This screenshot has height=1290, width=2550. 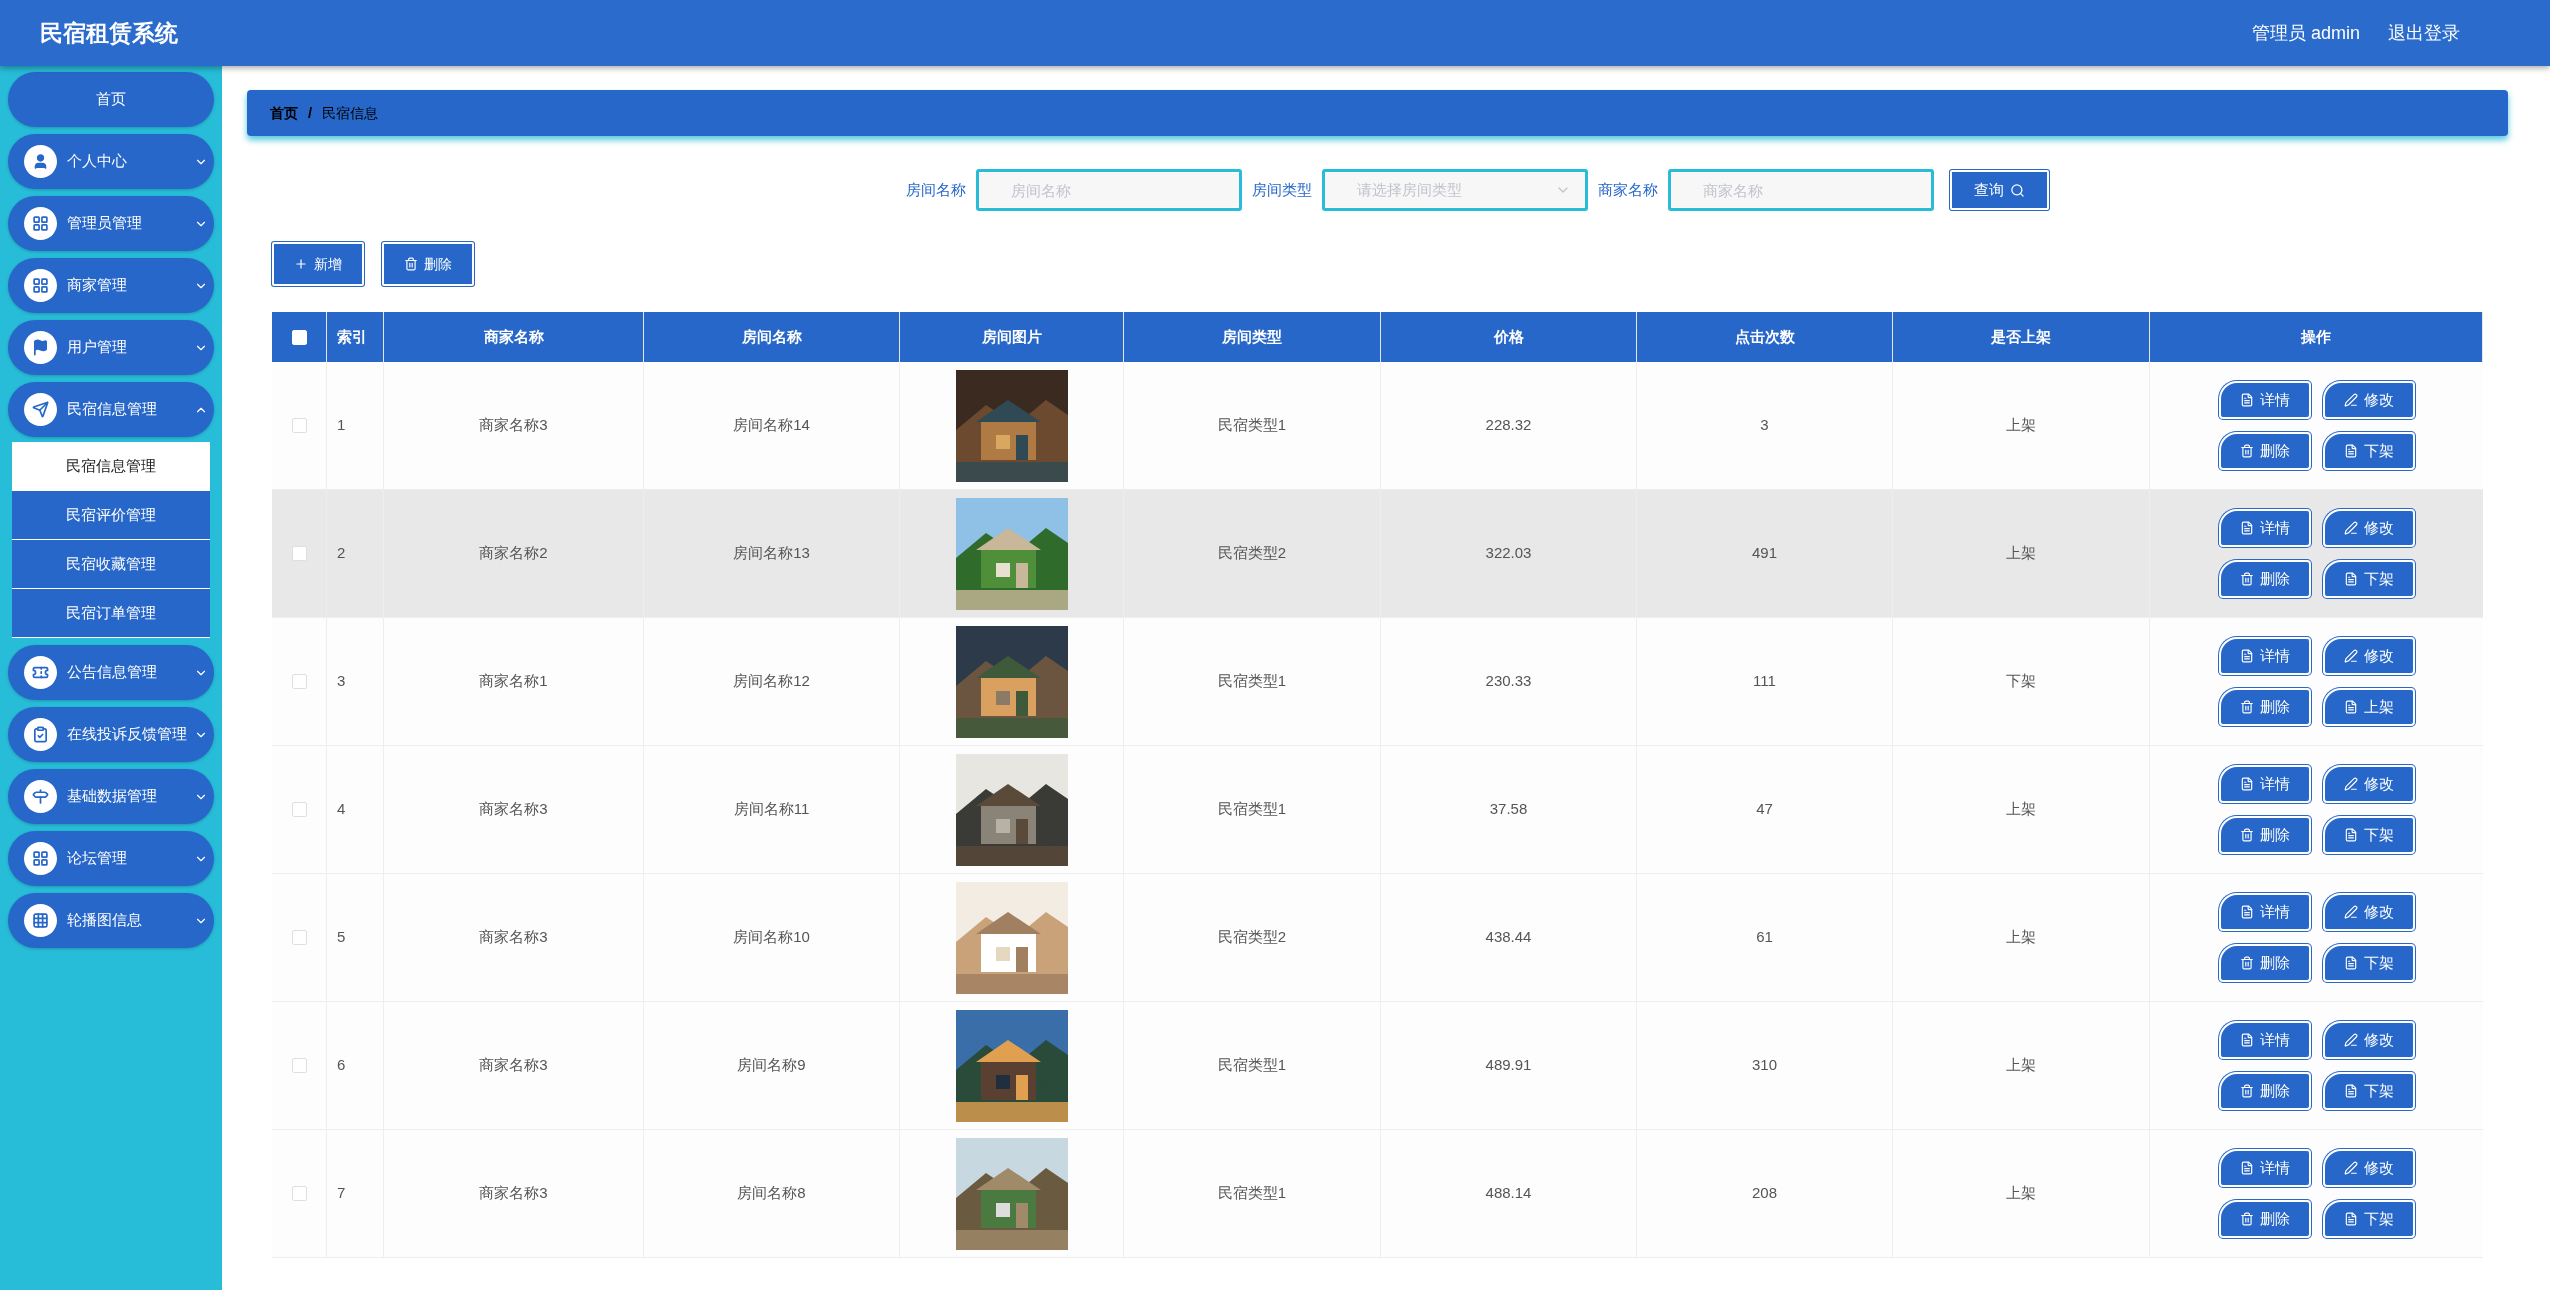 I want to click on table-row: 3 商家名称1 房间名称12 民宿类型1 230.33 111 下架 详情 修改 删除 上架, so click(x=1377, y=682).